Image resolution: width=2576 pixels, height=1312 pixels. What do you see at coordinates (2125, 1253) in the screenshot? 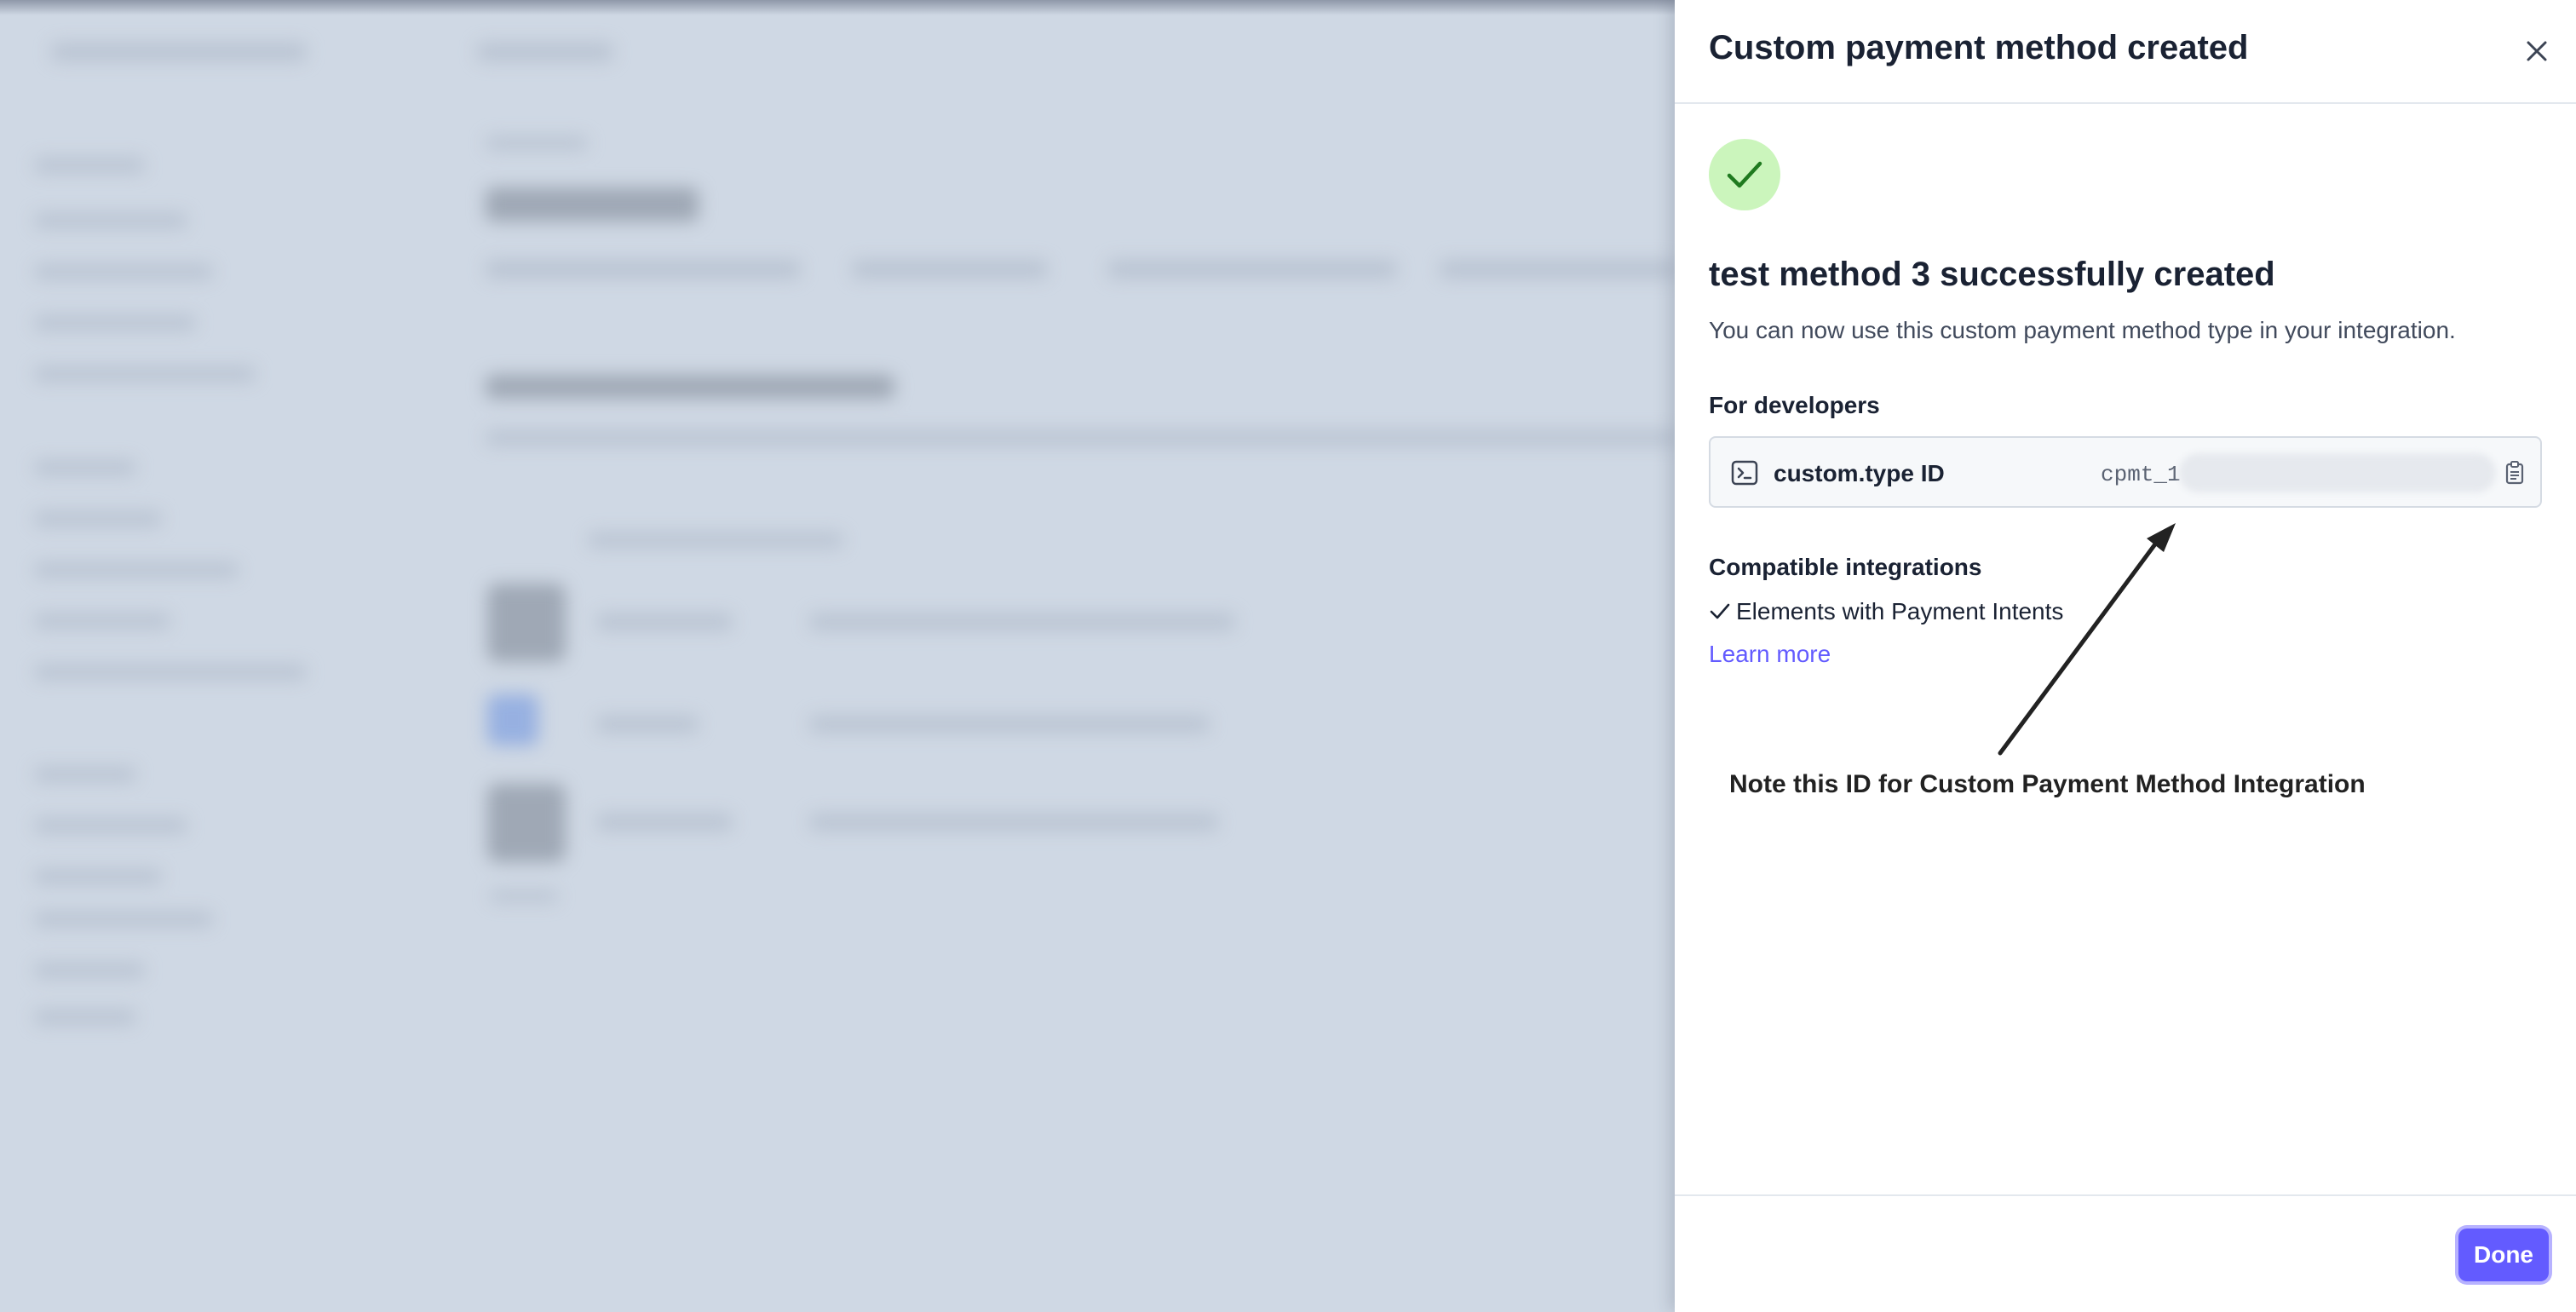
I see `drawer-footer: Done` at bounding box center [2125, 1253].